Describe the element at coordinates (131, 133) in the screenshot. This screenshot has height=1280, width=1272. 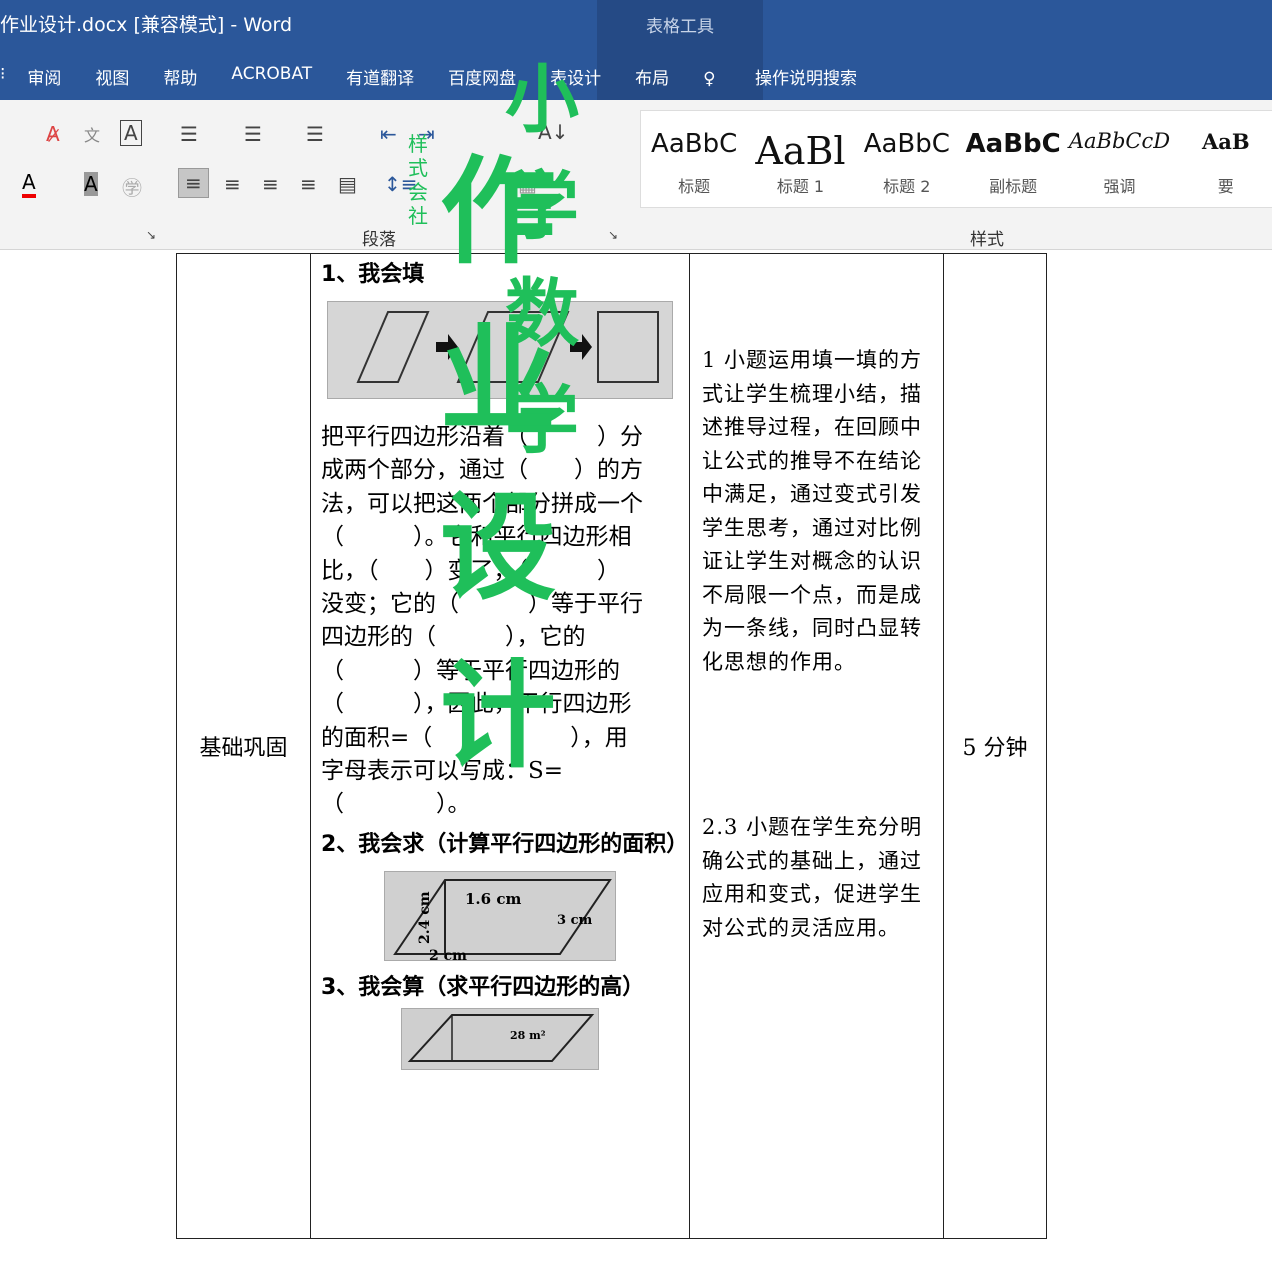
I see `char-border-icon: A` at that location.